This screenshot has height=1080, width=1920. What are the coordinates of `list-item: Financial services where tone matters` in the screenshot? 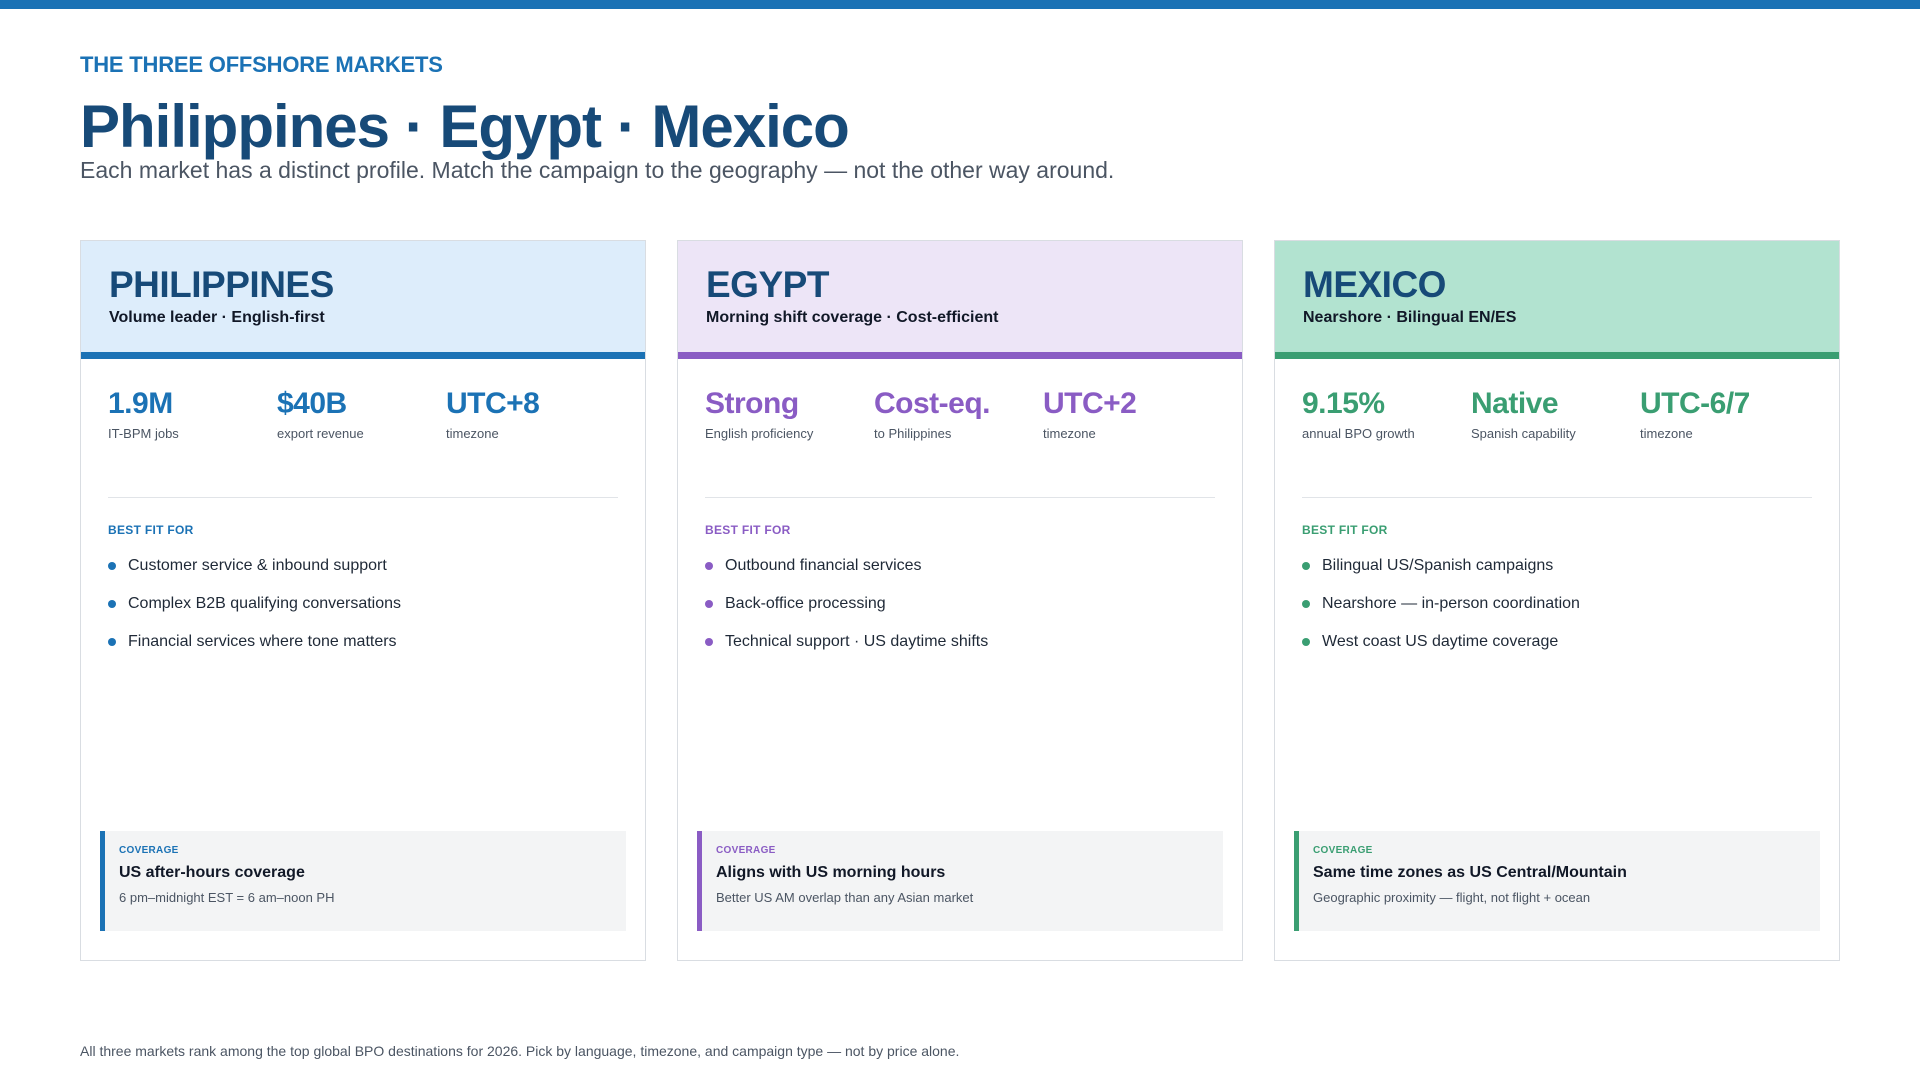 It's located at (254, 642).